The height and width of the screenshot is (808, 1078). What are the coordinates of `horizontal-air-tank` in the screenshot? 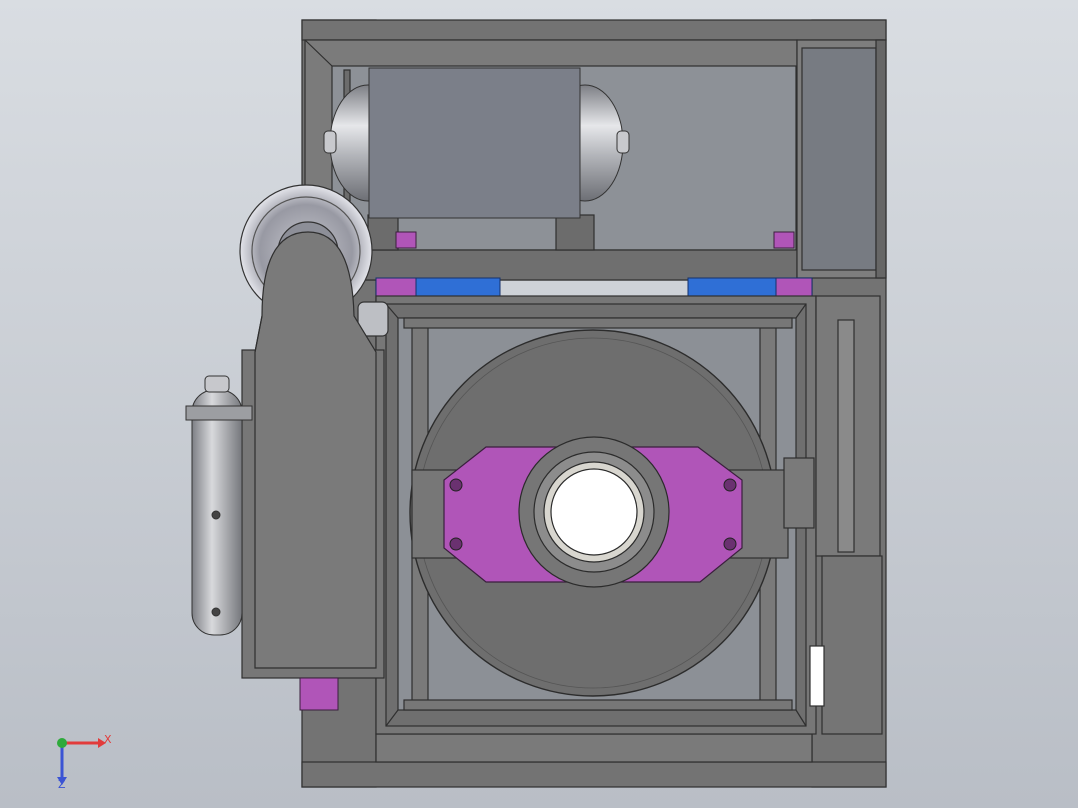 It's located at (476, 143).